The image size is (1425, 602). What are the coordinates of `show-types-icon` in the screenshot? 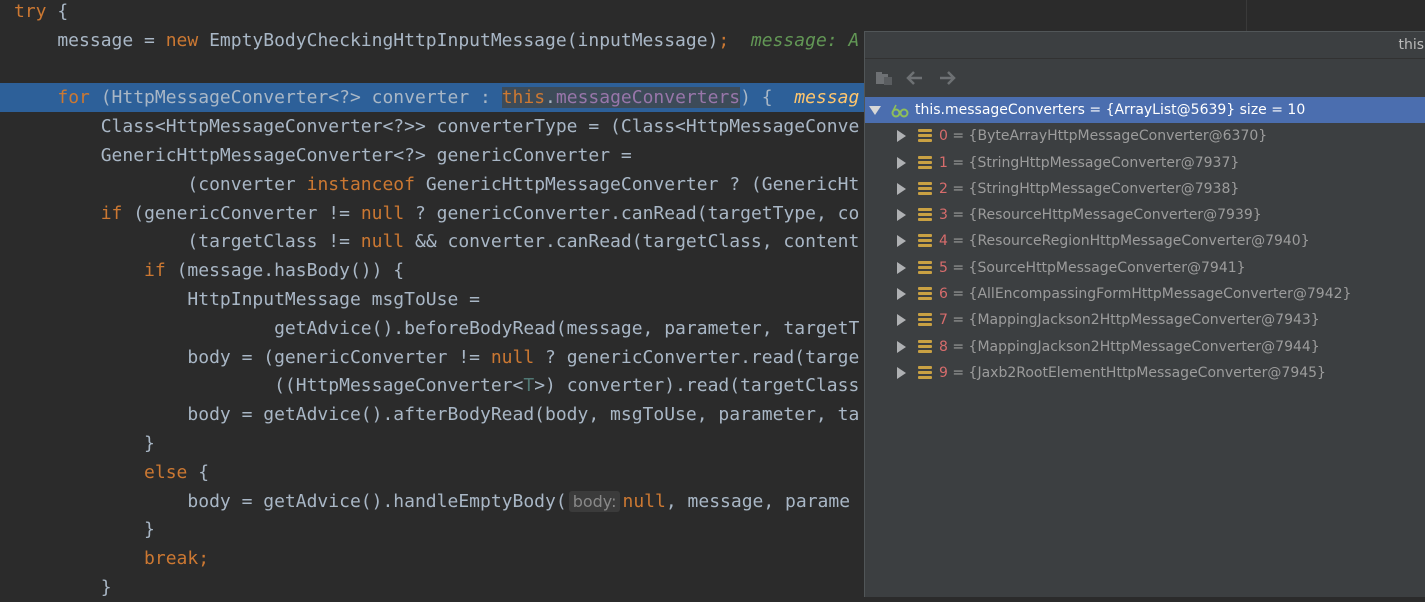 It's located at (884, 78).